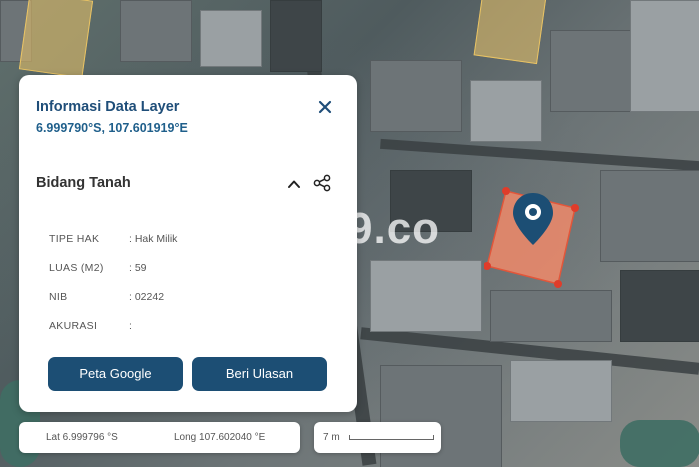 The width and height of the screenshot is (699, 467). Describe the element at coordinates (74, 239) in the screenshot. I see `field-label: TIPE HAK` at that location.